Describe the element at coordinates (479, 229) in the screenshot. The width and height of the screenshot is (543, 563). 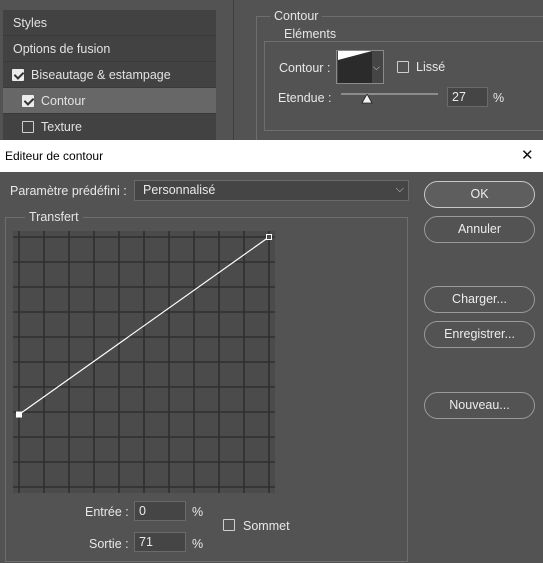
I see `cancel-button: Annuler` at that location.